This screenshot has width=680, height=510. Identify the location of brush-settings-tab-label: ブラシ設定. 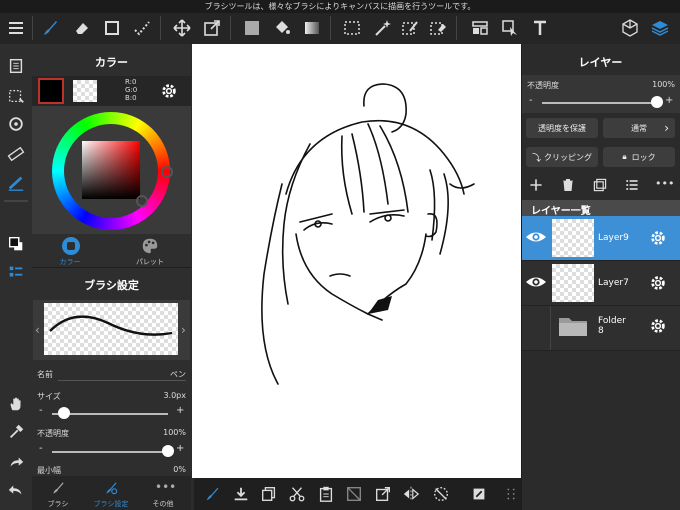
(111, 504).